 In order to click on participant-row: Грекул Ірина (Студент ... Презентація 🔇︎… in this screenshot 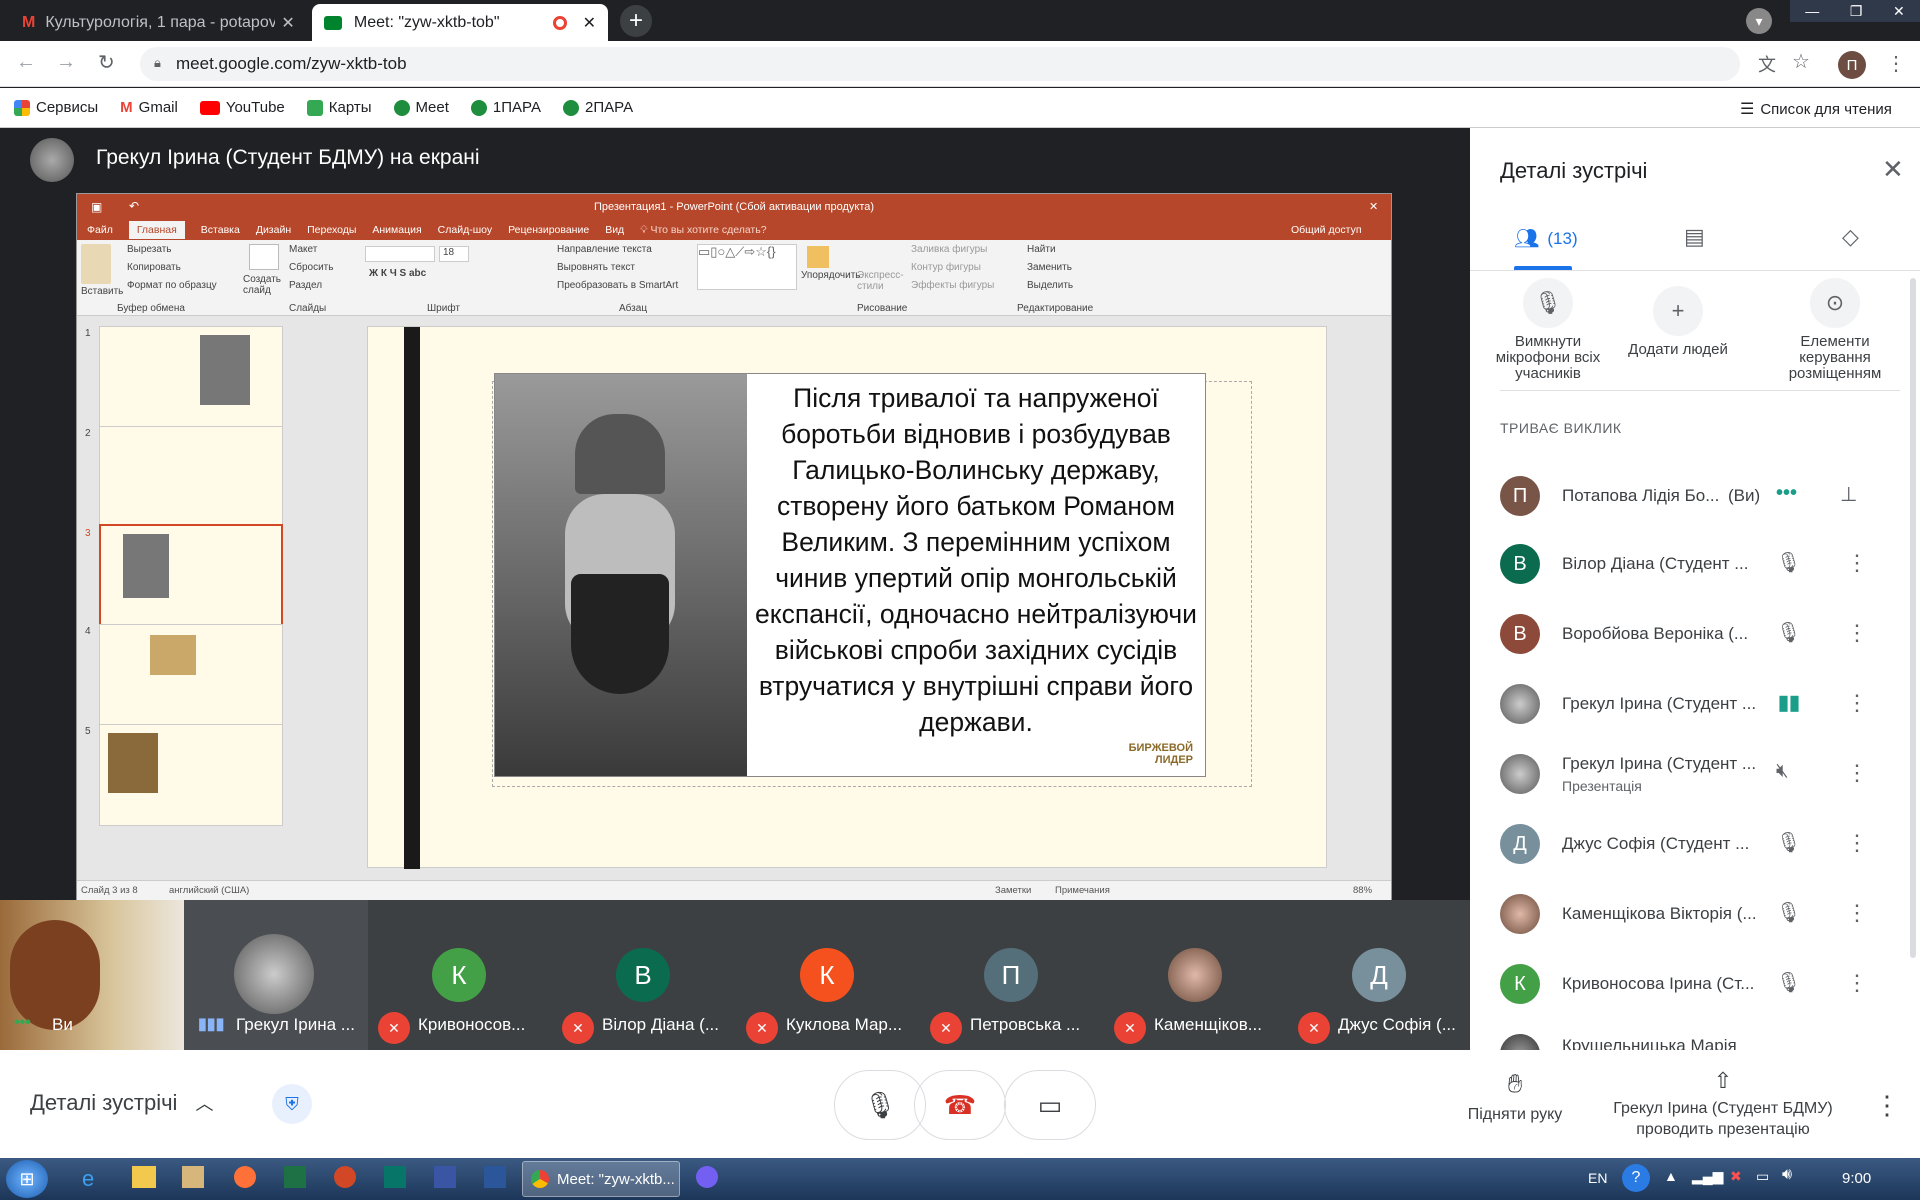, I will do `click(1700, 776)`.